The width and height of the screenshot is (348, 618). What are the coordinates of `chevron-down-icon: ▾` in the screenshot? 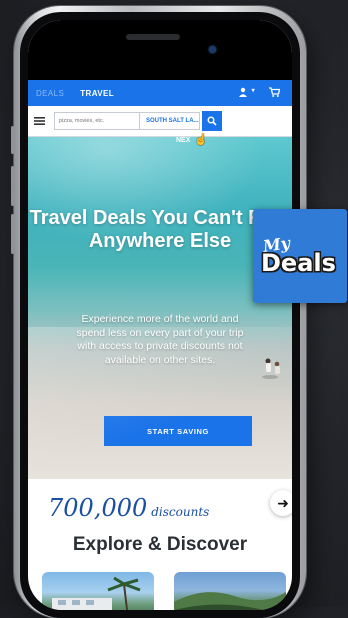 It's located at (253, 93).